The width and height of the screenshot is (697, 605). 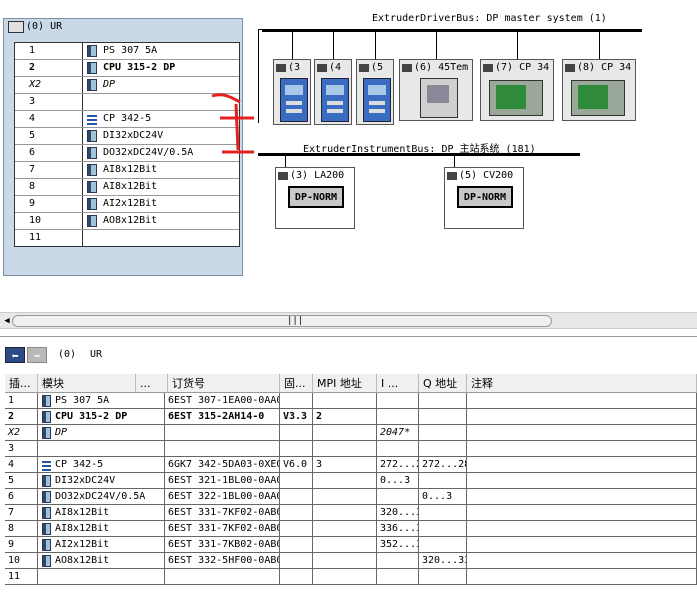 I want to click on table-row: 11, so click(x=351, y=577).